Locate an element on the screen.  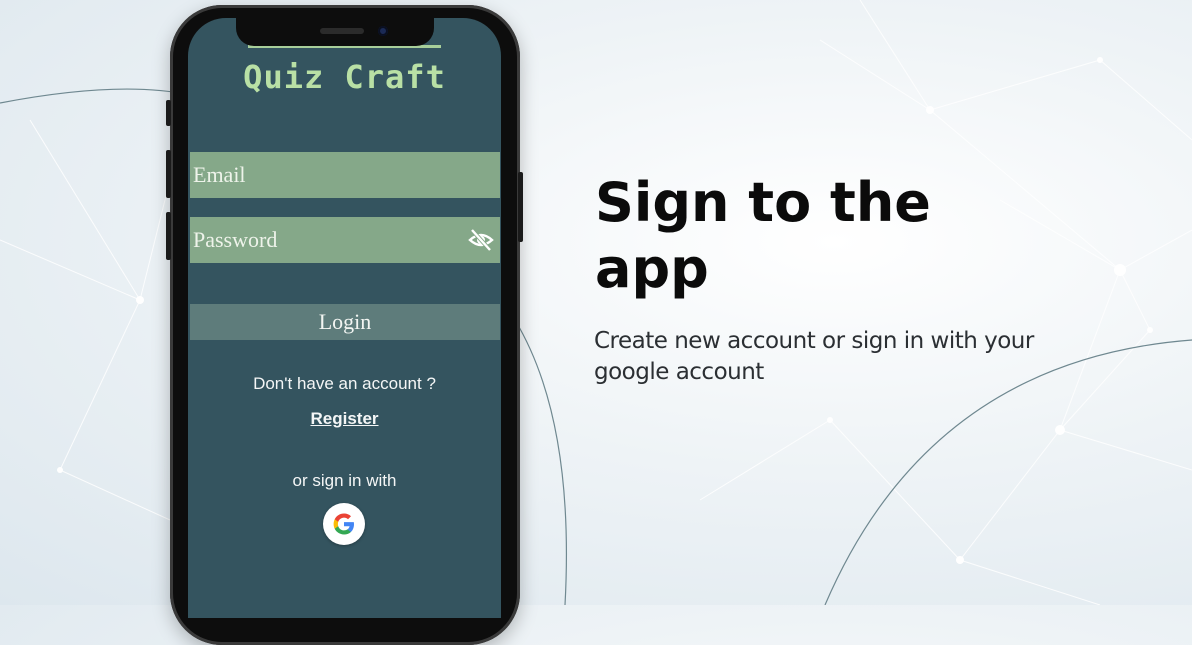
phone-side-button is located at coordinates (168, 113).